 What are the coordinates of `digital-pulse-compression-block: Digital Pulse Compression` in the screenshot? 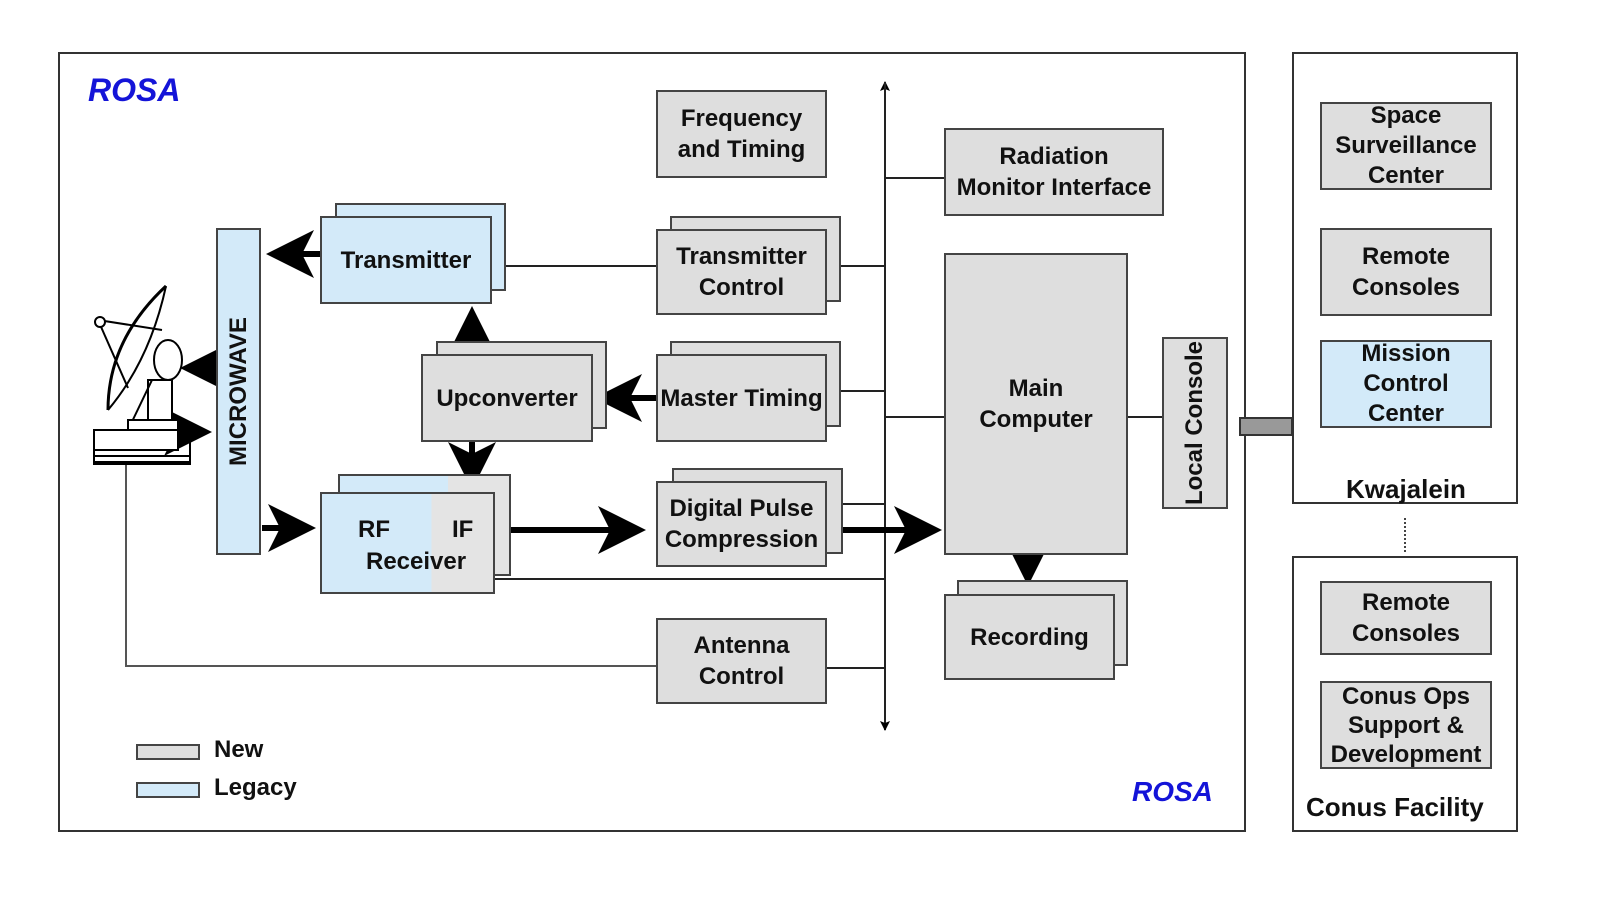 It's located at (741, 524).